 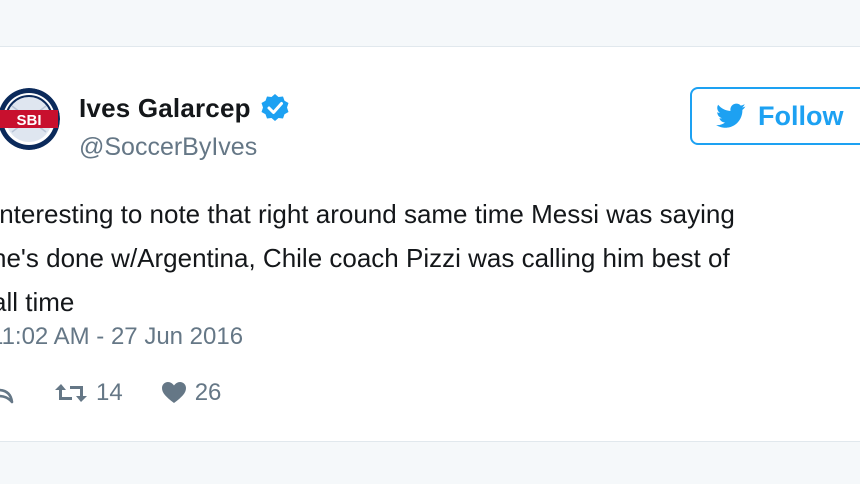 I want to click on retweet-count: 14, so click(x=109, y=392).